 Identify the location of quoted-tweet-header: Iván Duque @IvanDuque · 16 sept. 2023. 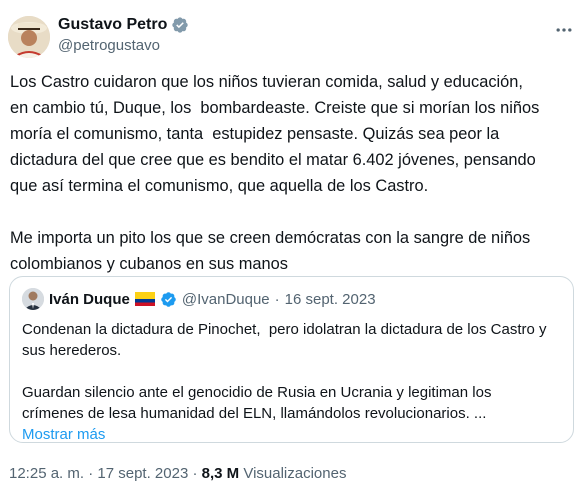
(199, 299).